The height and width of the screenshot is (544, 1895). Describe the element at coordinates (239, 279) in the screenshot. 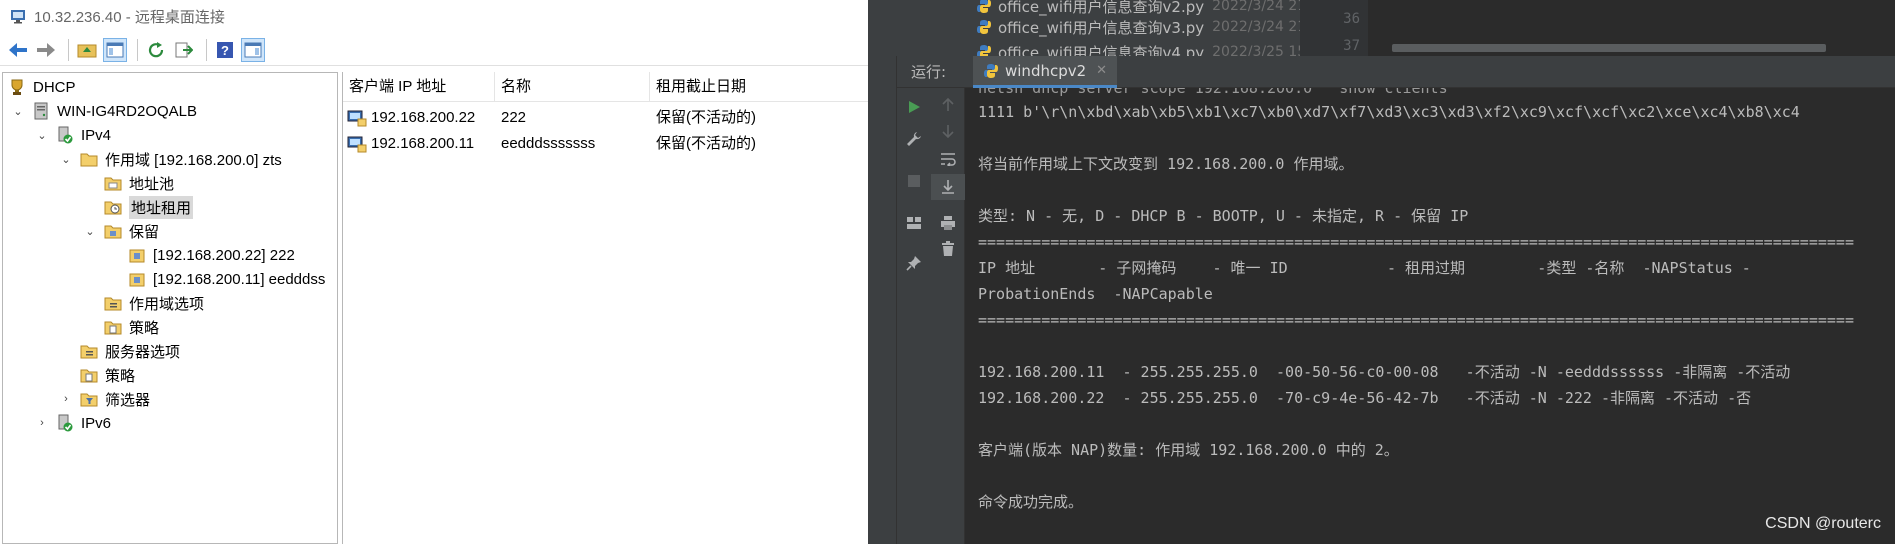

I see `tree-label: [192.168.200.11] eedddss` at that location.